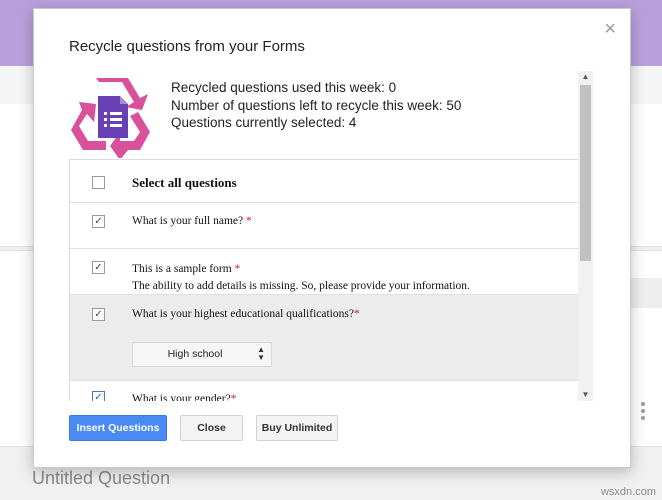 This screenshot has height=500, width=662. Describe the element at coordinates (118, 428) in the screenshot. I see `insert-questions-button: Insert Questions` at that location.